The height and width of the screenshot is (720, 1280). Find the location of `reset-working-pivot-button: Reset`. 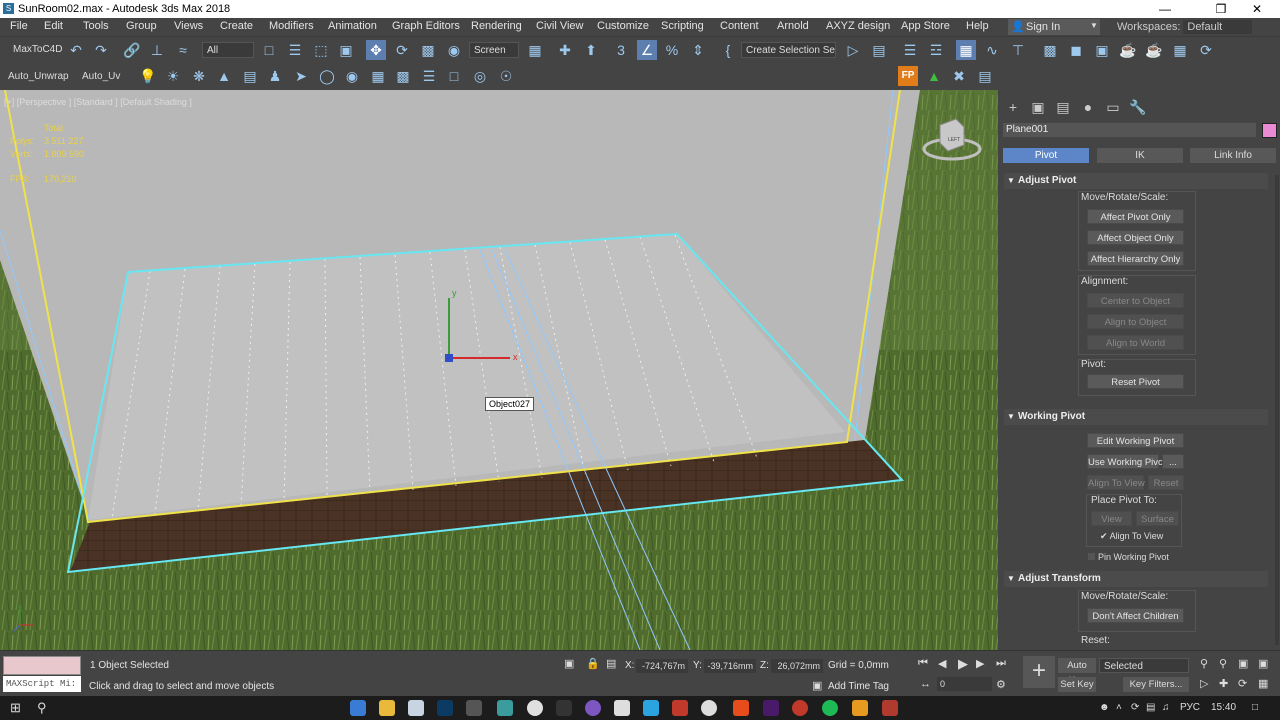

reset-working-pivot-button: Reset is located at coordinates (1166, 482).